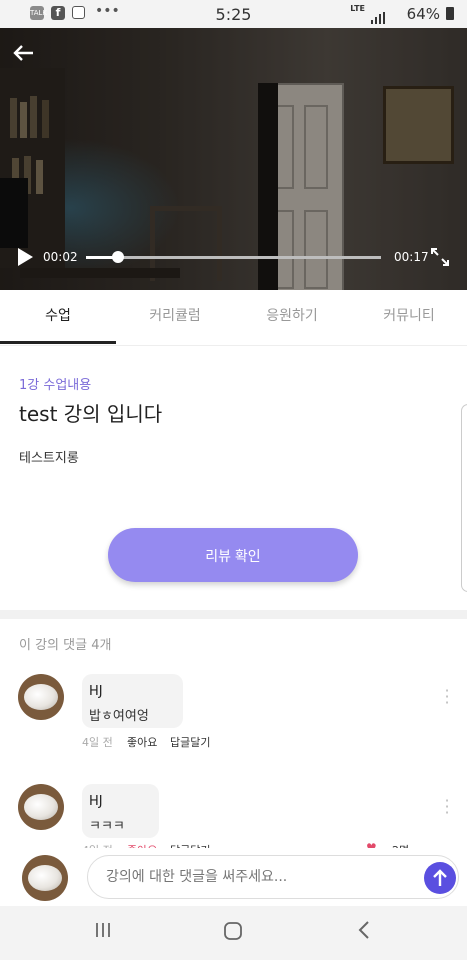 This screenshot has width=467, height=960. I want to click on comment-bubble: HJ 밥ㅎ여여엉, so click(132, 701).